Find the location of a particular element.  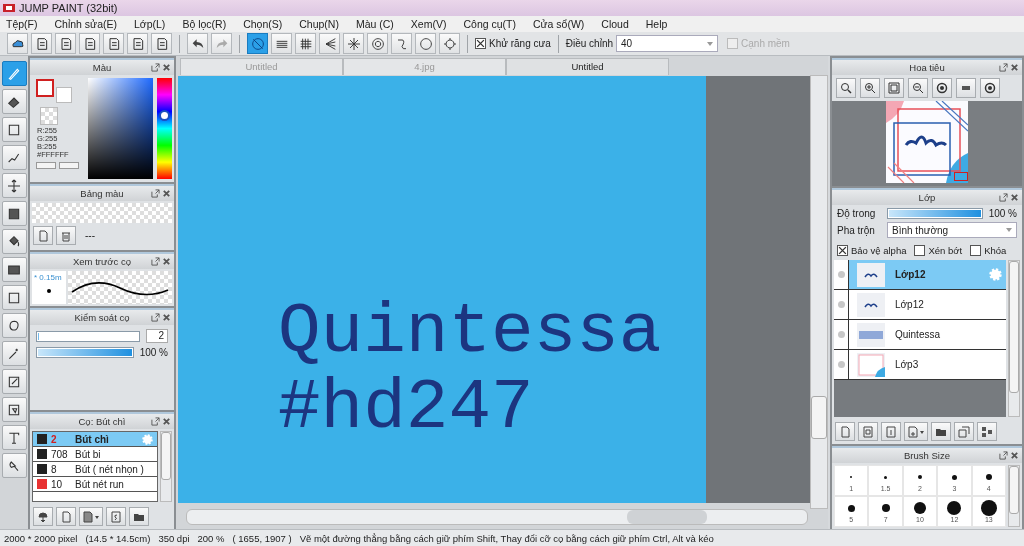

text-tool is located at coordinates (14, 437).